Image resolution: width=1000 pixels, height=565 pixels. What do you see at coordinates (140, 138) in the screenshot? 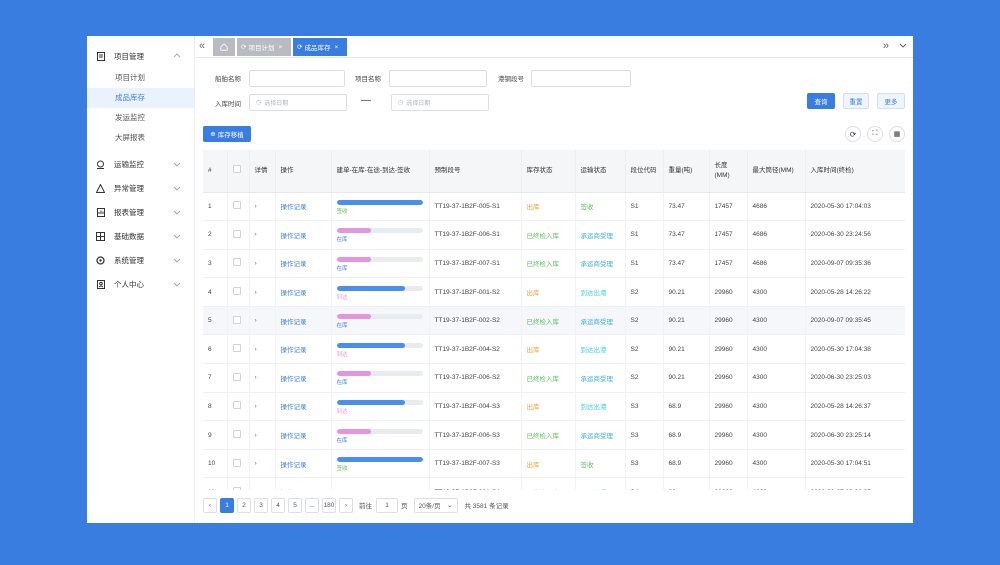
I see `sidebar-item-3: 大屏报表` at bounding box center [140, 138].